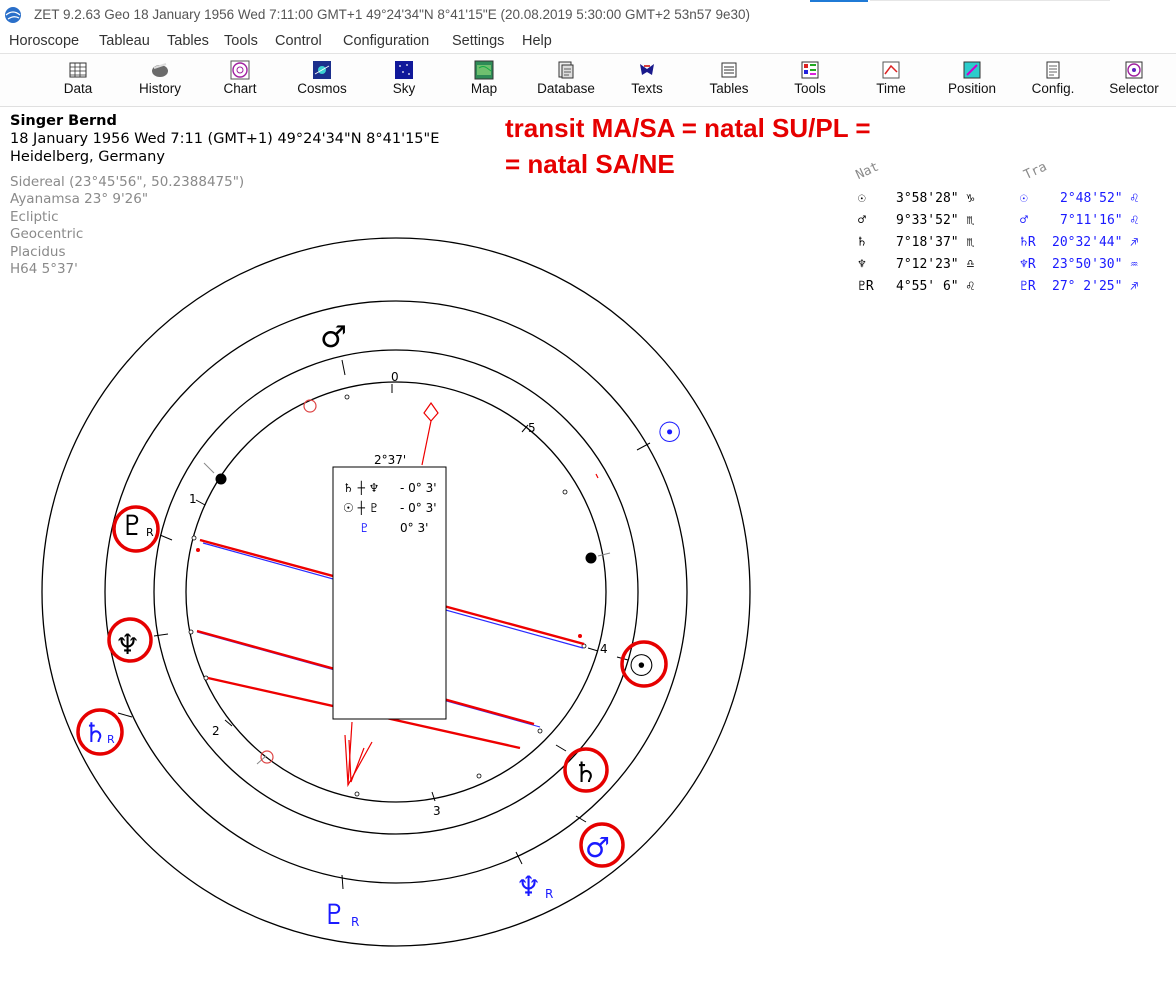 The width and height of the screenshot is (1176, 1005). Describe the element at coordinates (333, 337) in the screenshot. I see `natal-mars-icon: ♂` at that location.